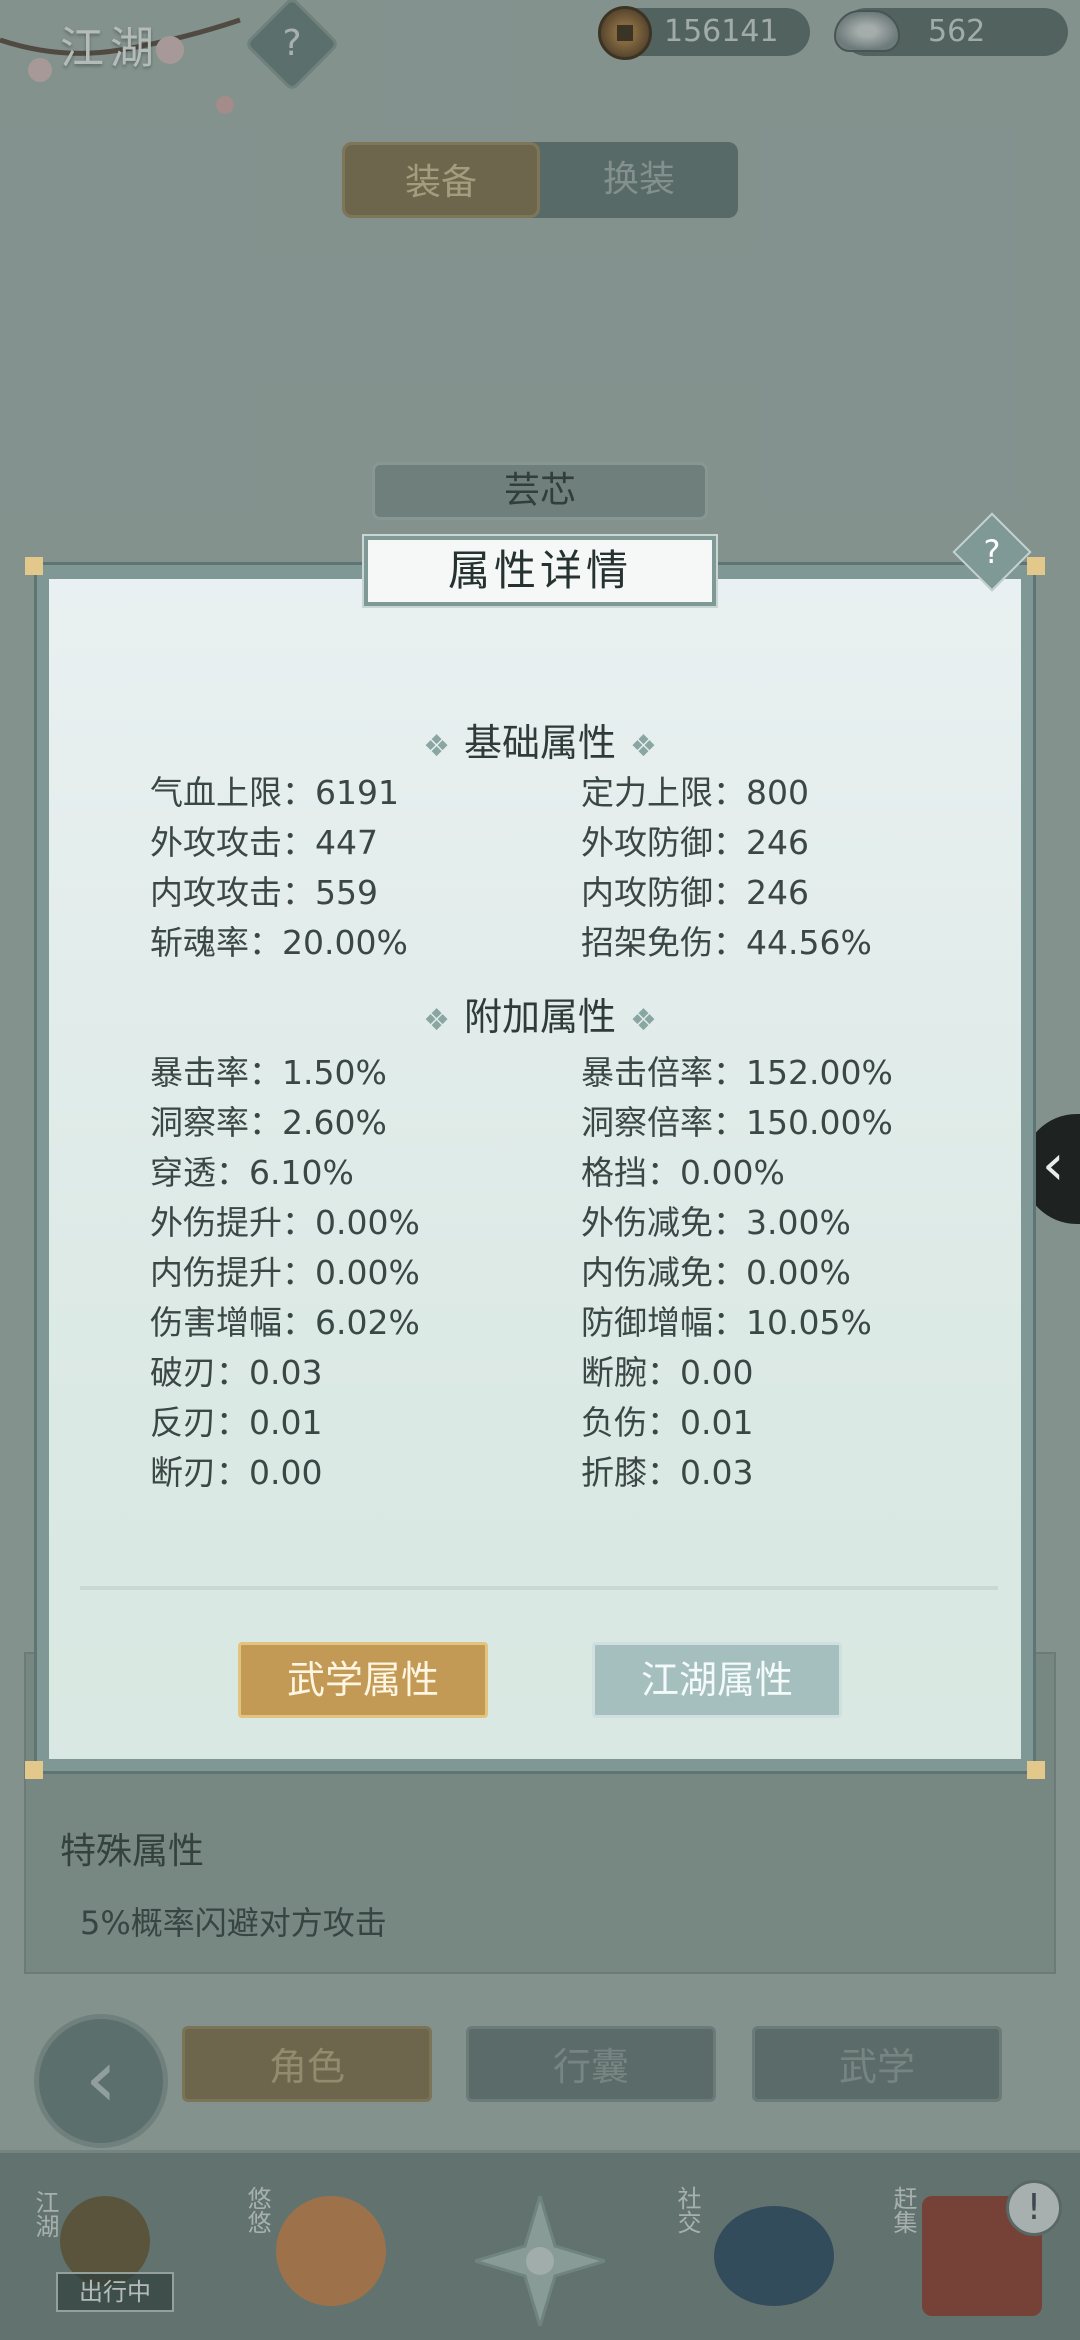 The width and height of the screenshot is (1080, 2340). Describe the element at coordinates (683, 1172) in the screenshot. I see `attr-block: 格挡：0.00%` at that location.